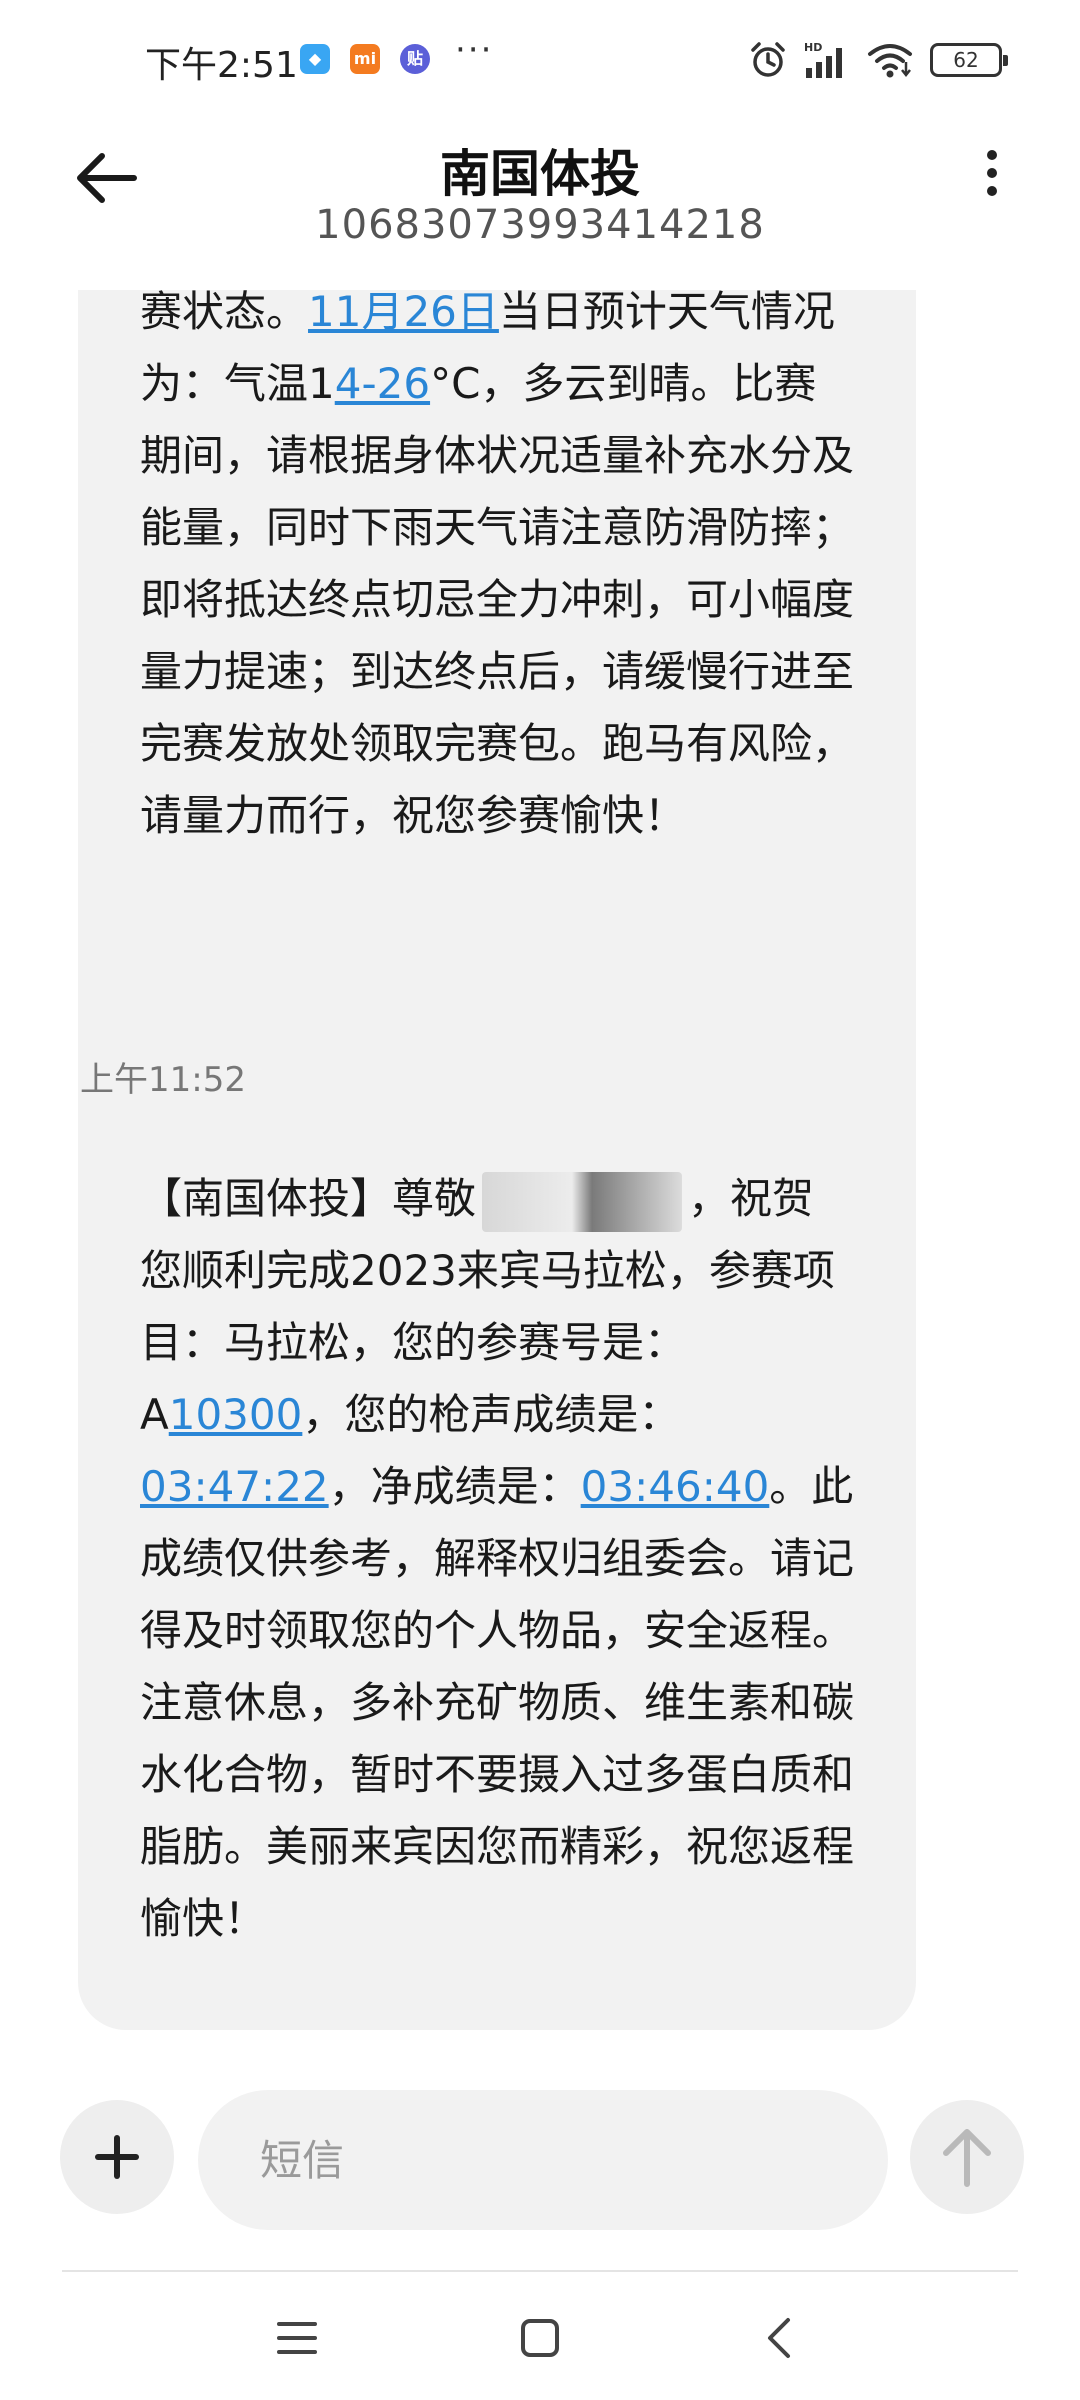 The height and width of the screenshot is (2400, 1080). I want to click on more-options-button, so click(992, 178).